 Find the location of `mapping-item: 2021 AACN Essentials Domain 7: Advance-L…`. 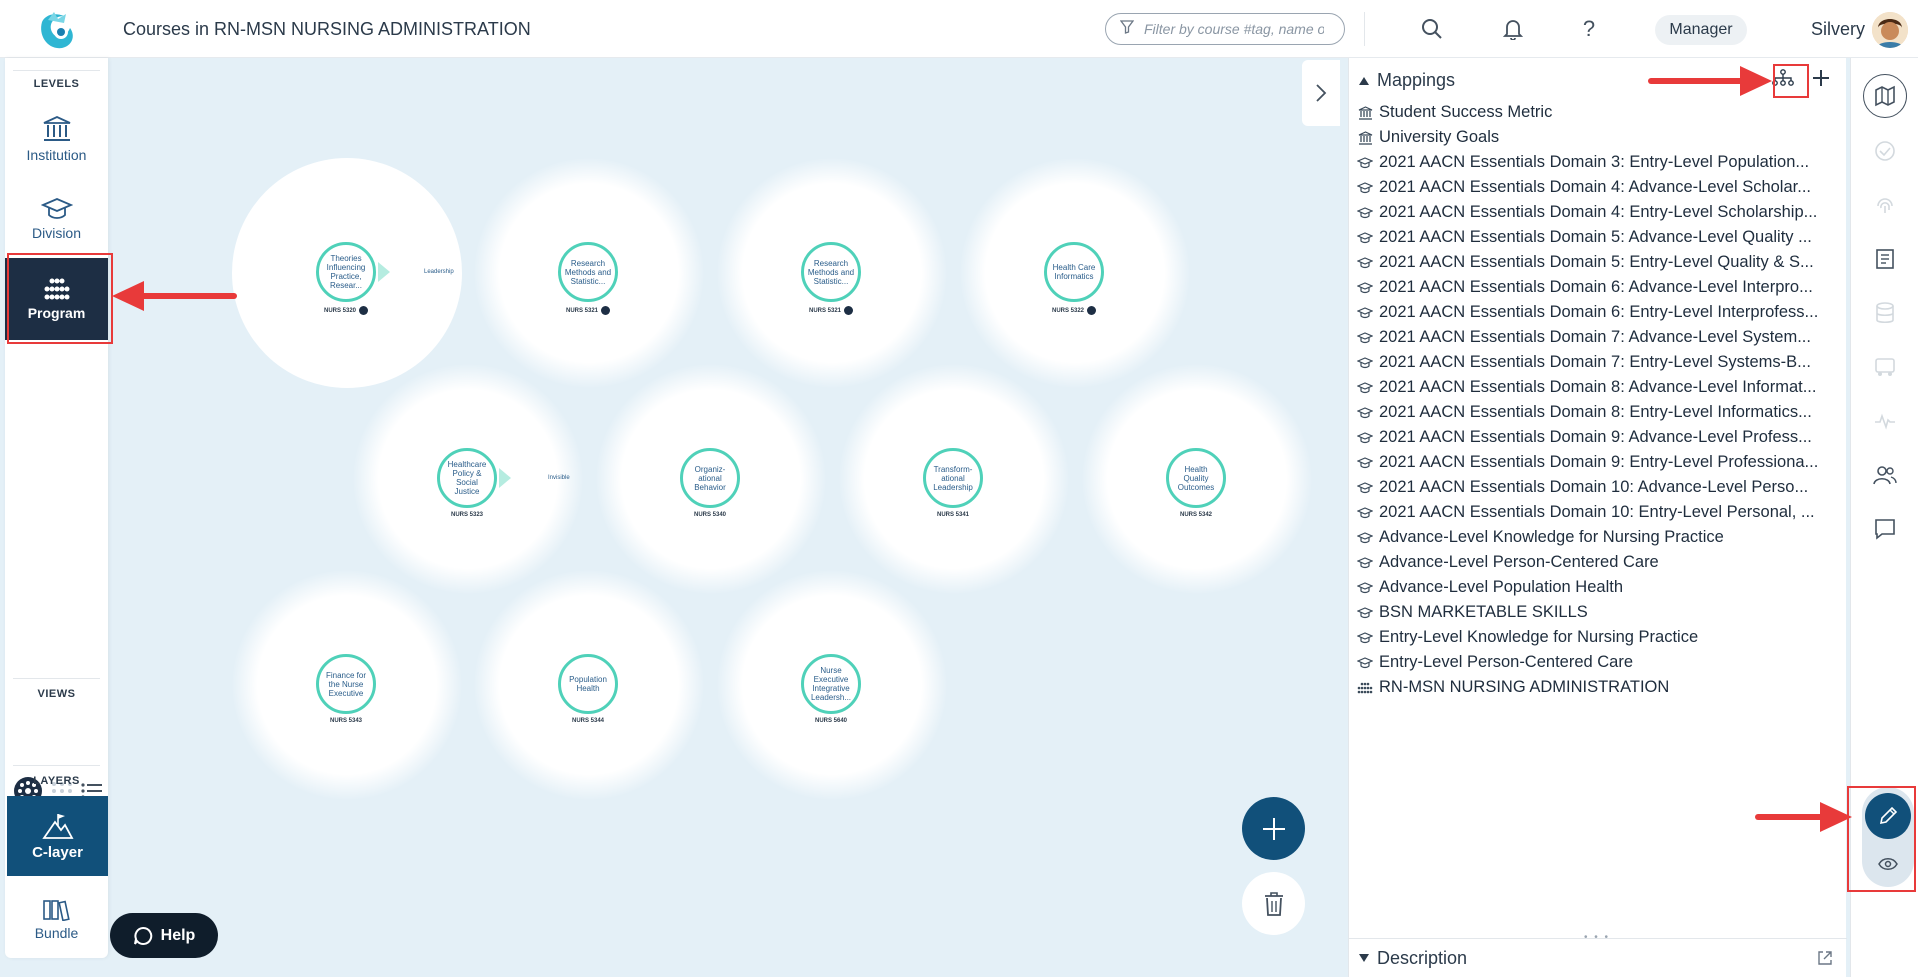

mapping-item: 2021 AACN Essentials Domain 7: Advance-L… is located at coordinates (1601, 337).